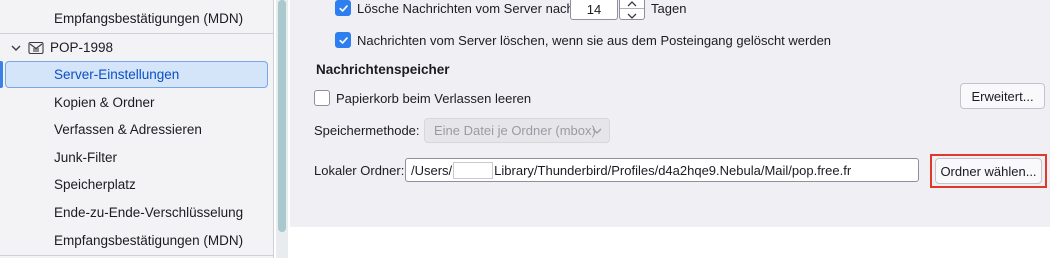 This screenshot has height=258, width=1050. I want to click on sidebar-item-label: Speicherplatz, so click(95, 184).